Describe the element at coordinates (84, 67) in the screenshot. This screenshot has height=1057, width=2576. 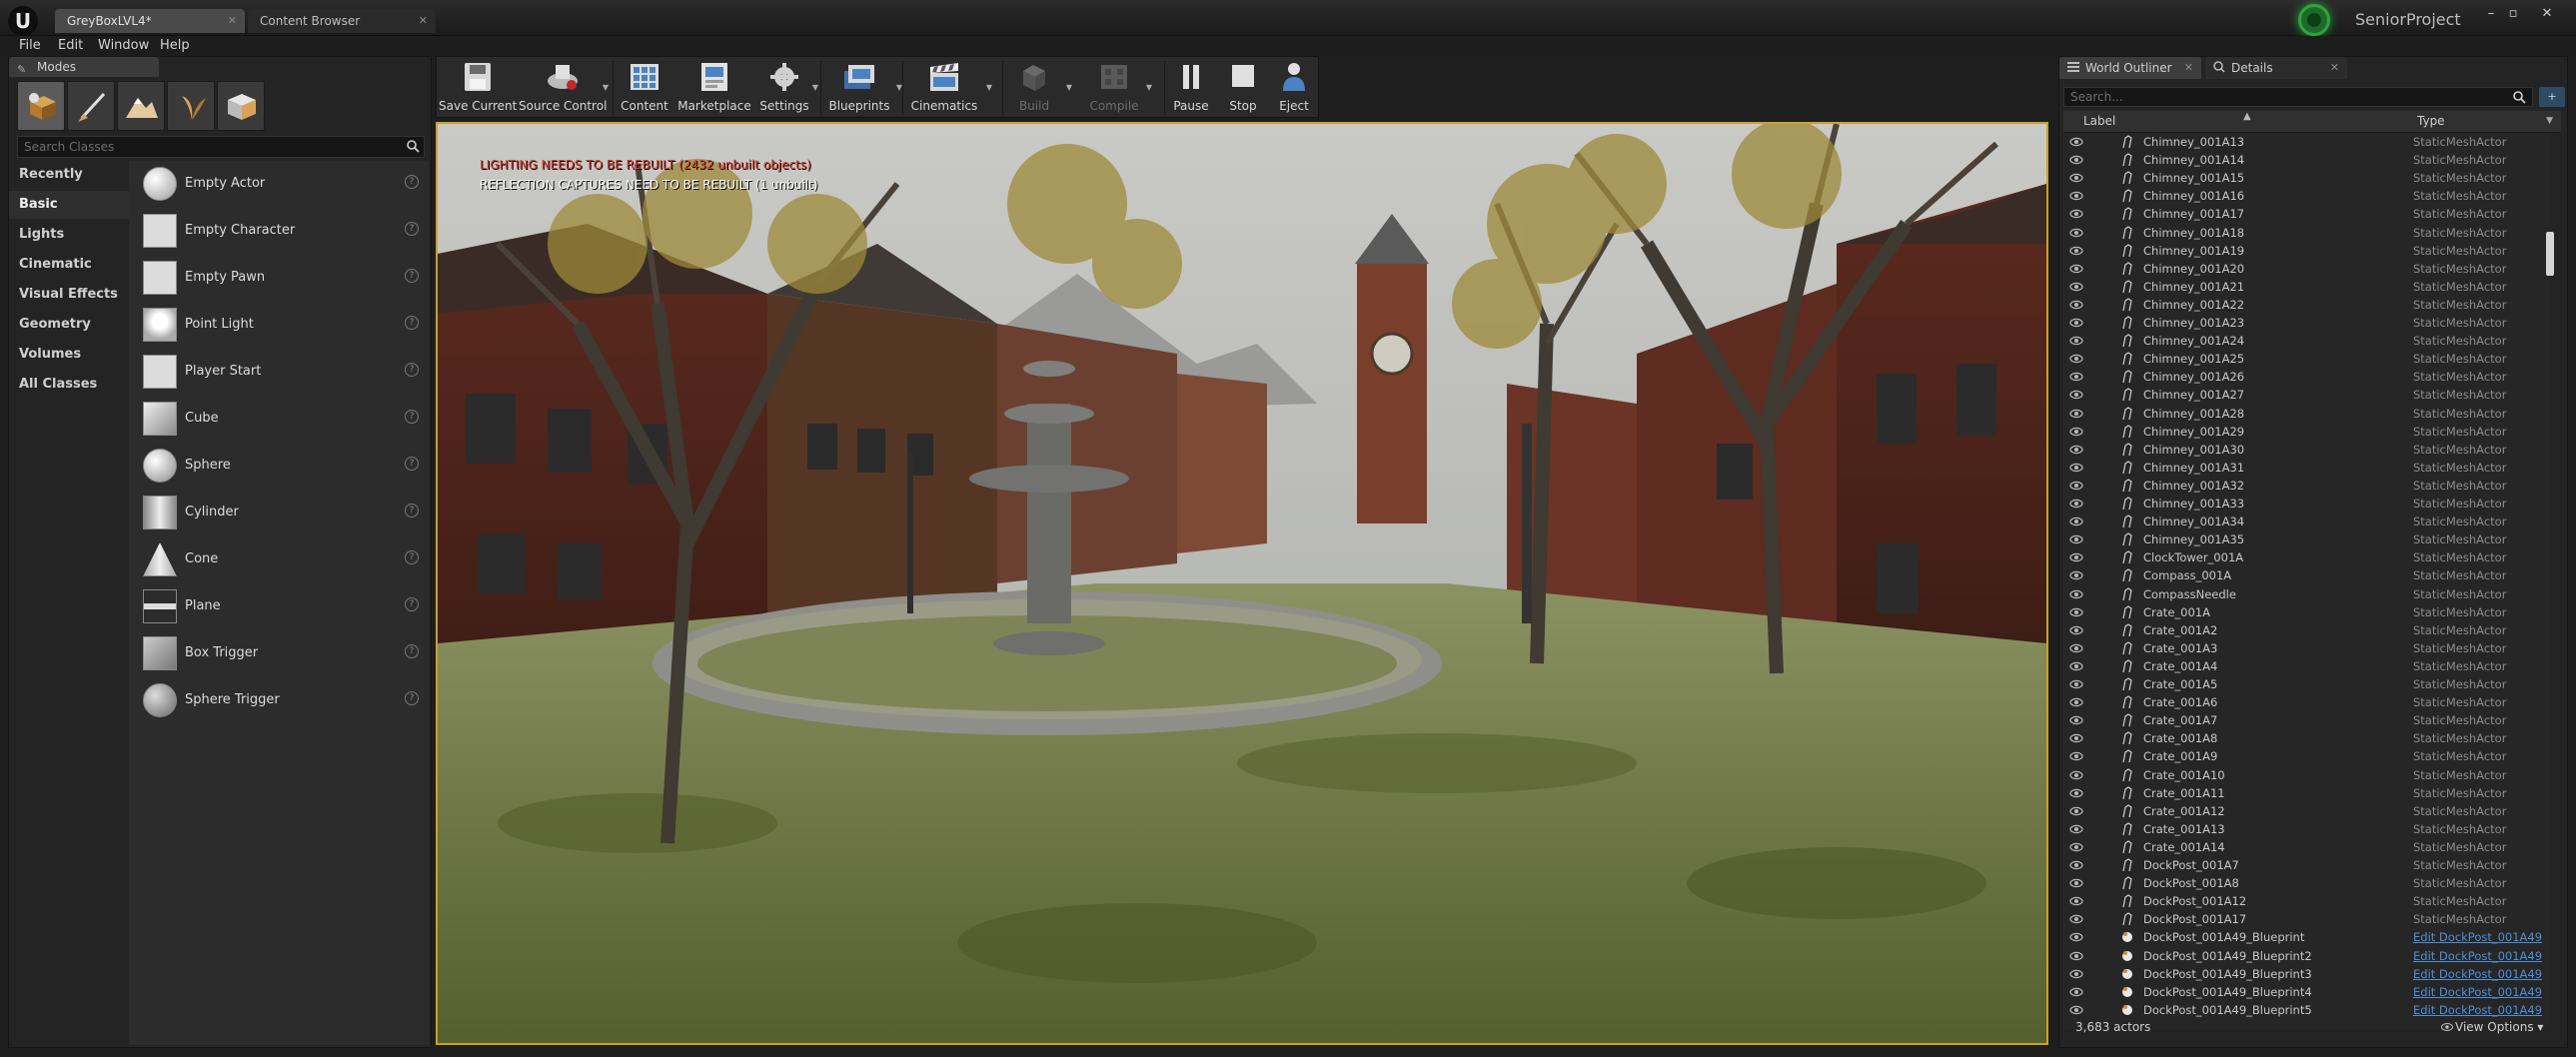
I see `modes-tab: ✎ Modes` at that location.